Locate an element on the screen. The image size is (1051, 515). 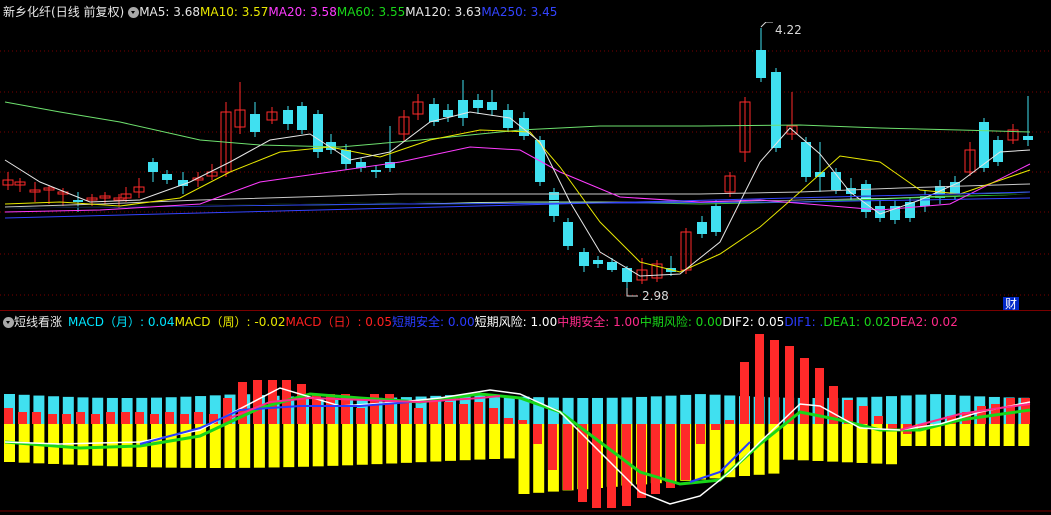
finance-badge: 财 is located at coordinates (1010, 304).